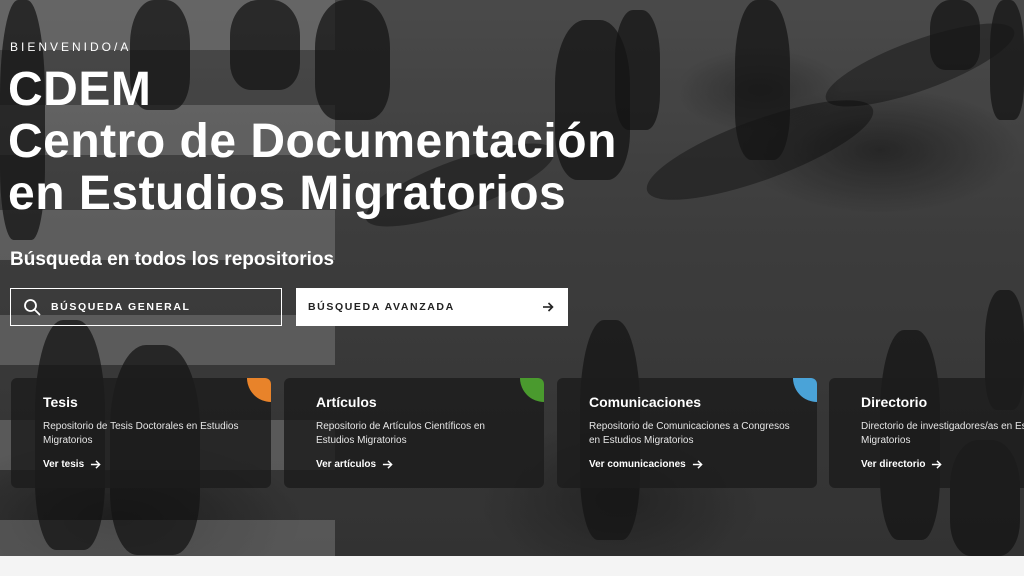  Describe the element at coordinates (645, 402) in the screenshot. I see `card-title: Comunicaciones` at that location.